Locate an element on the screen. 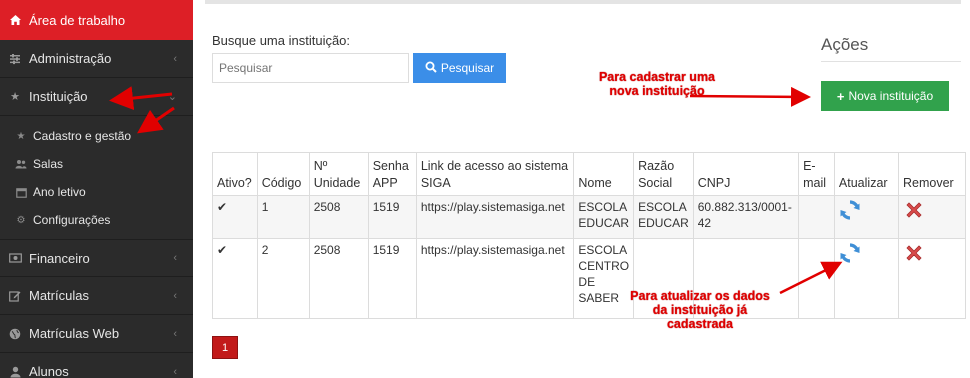 The image size is (970, 378). cell-codigo: 2 is located at coordinates (283, 278).